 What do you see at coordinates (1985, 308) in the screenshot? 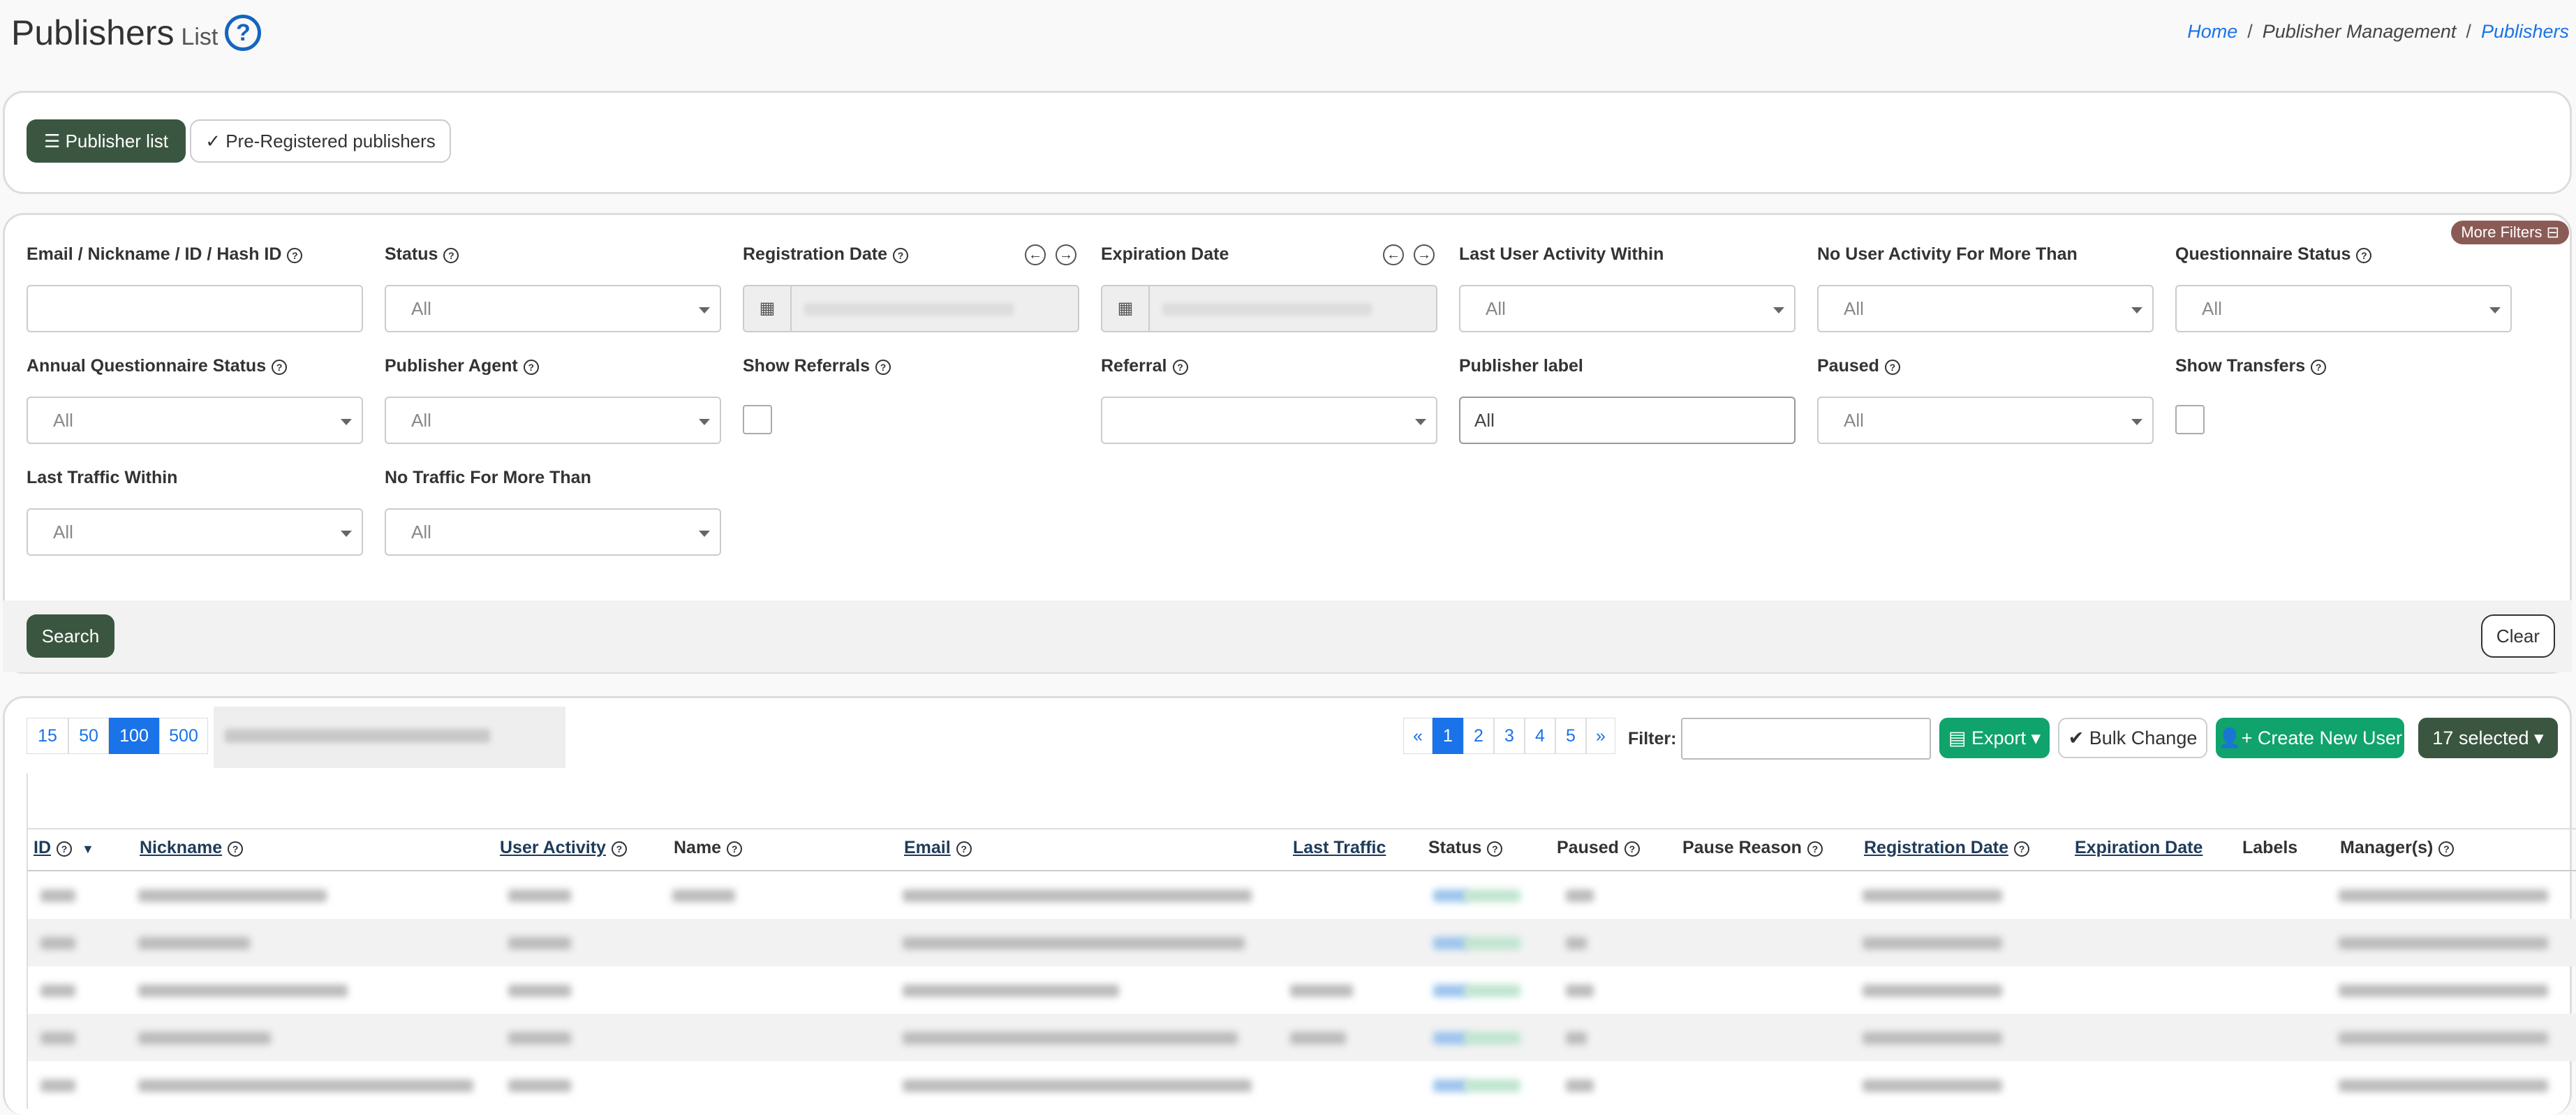
I see `no-user-activity-select: All` at bounding box center [1985, 308].